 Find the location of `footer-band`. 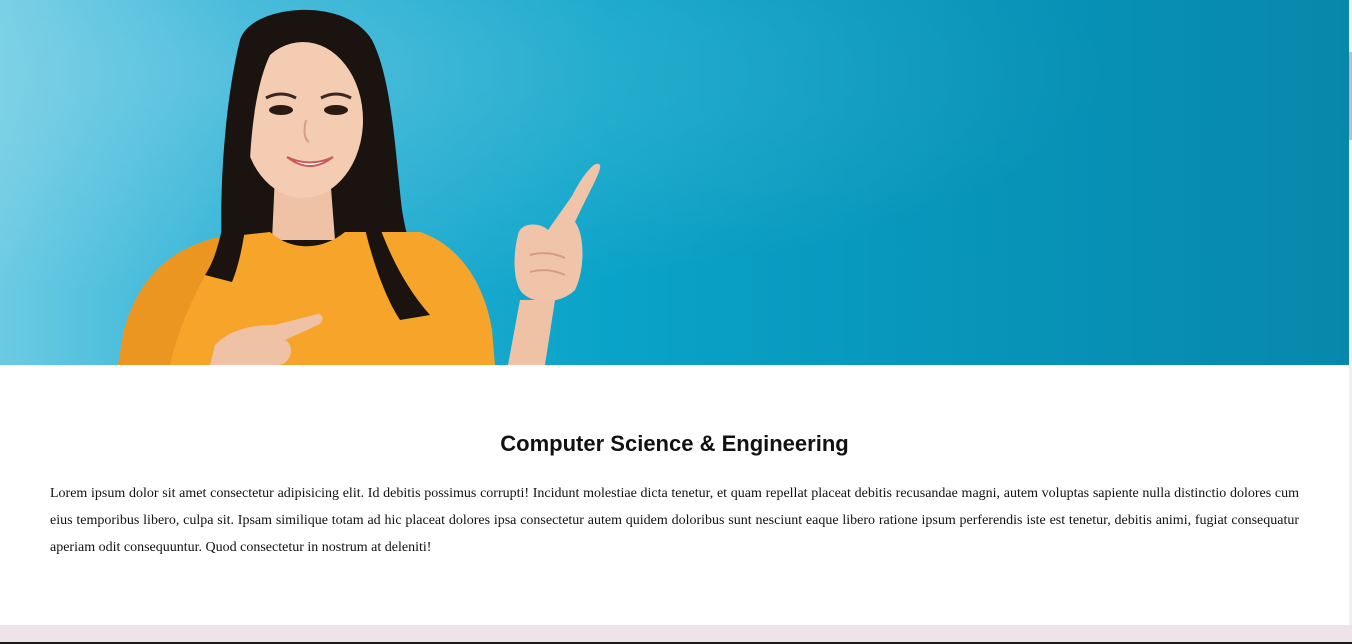

footer-band is located at coordinates (676, 634).